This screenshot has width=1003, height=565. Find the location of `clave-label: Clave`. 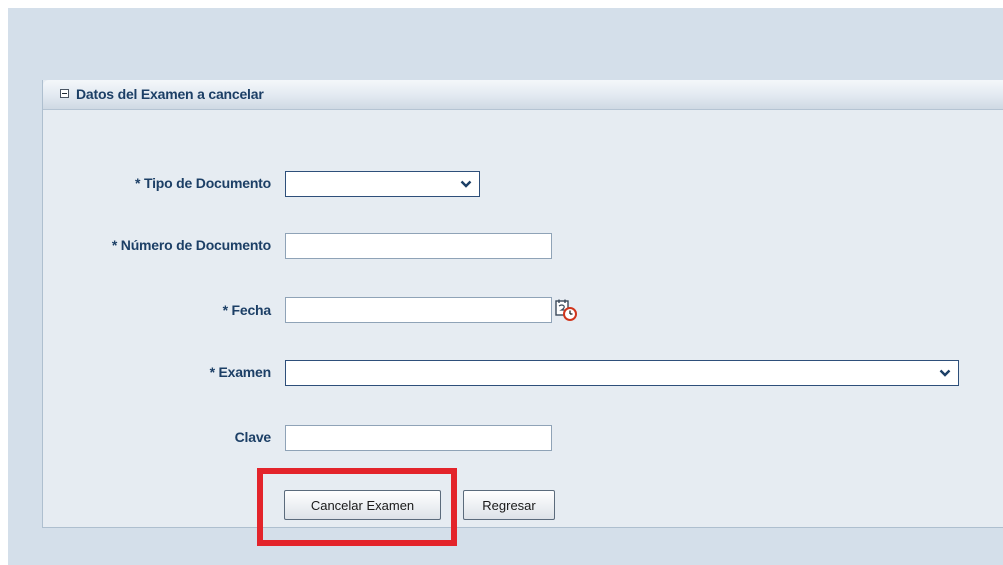

clave-label: Clave is located at coordinates (253, 437).